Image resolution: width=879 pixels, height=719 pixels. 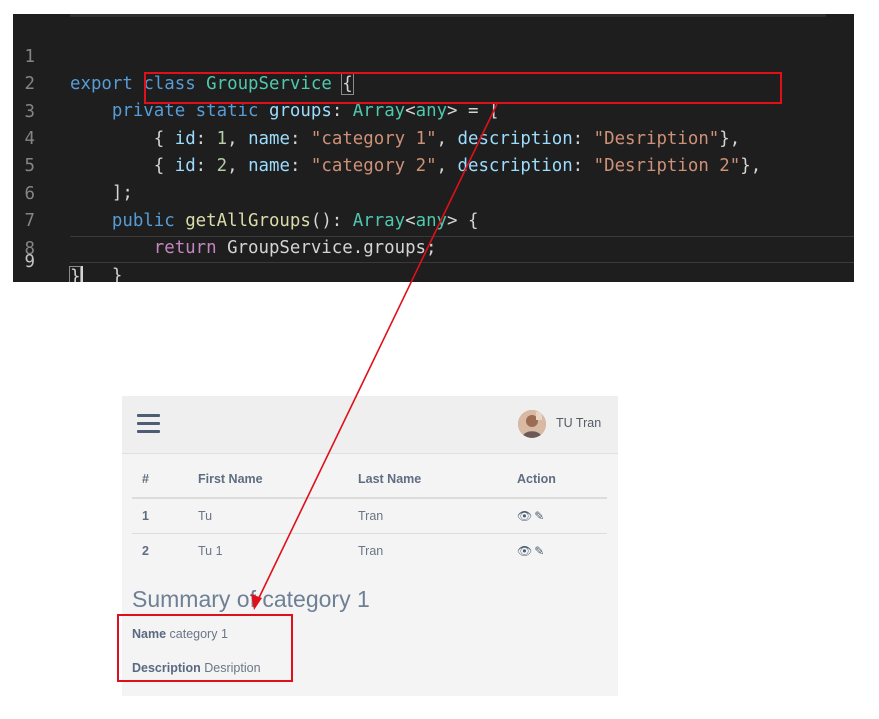 What do you see at coordinates (160, 480) in the screenshot?
I see `column-header-index: #` at bounding box center [160, 480].